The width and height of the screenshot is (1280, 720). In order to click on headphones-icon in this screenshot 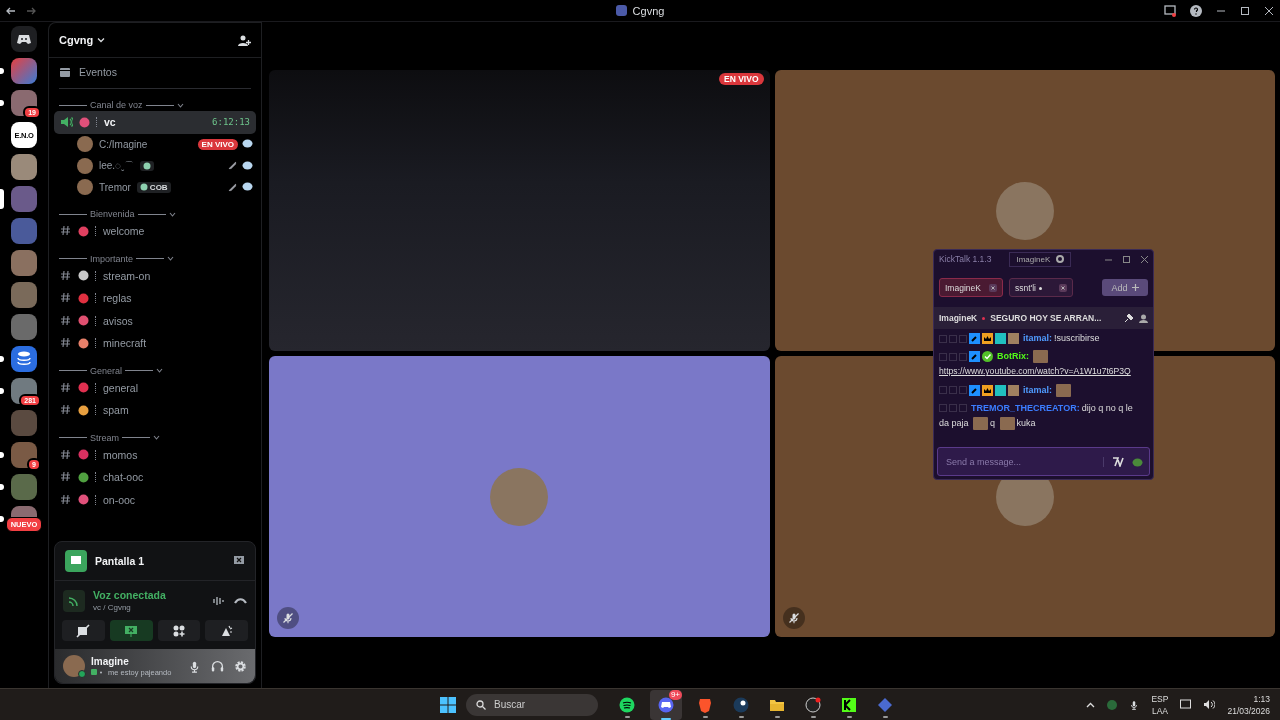, I will do `click(217, 666)`.